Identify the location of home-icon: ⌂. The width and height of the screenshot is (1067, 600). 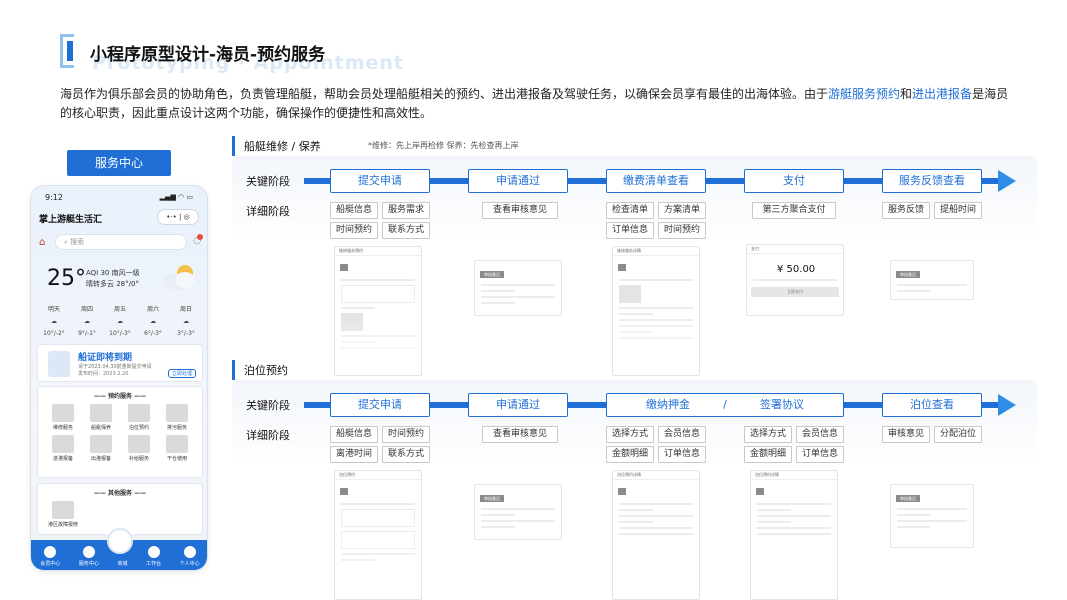
(42, 242).